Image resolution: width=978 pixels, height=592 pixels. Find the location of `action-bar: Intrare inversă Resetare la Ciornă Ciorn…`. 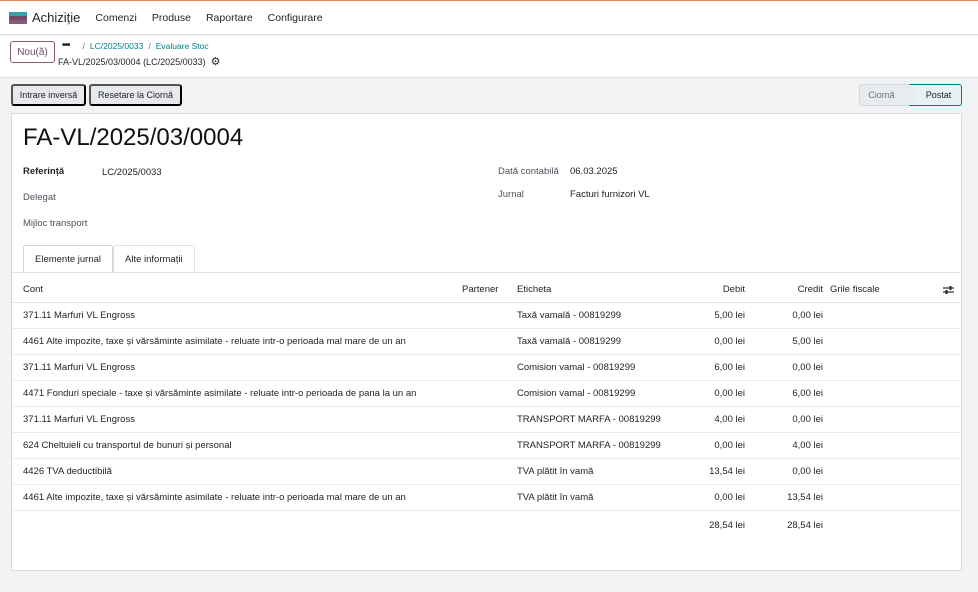

action-bar: Intrare inversă Resetare la Ciornă Ciorn… is located at coordinates (489, 95).